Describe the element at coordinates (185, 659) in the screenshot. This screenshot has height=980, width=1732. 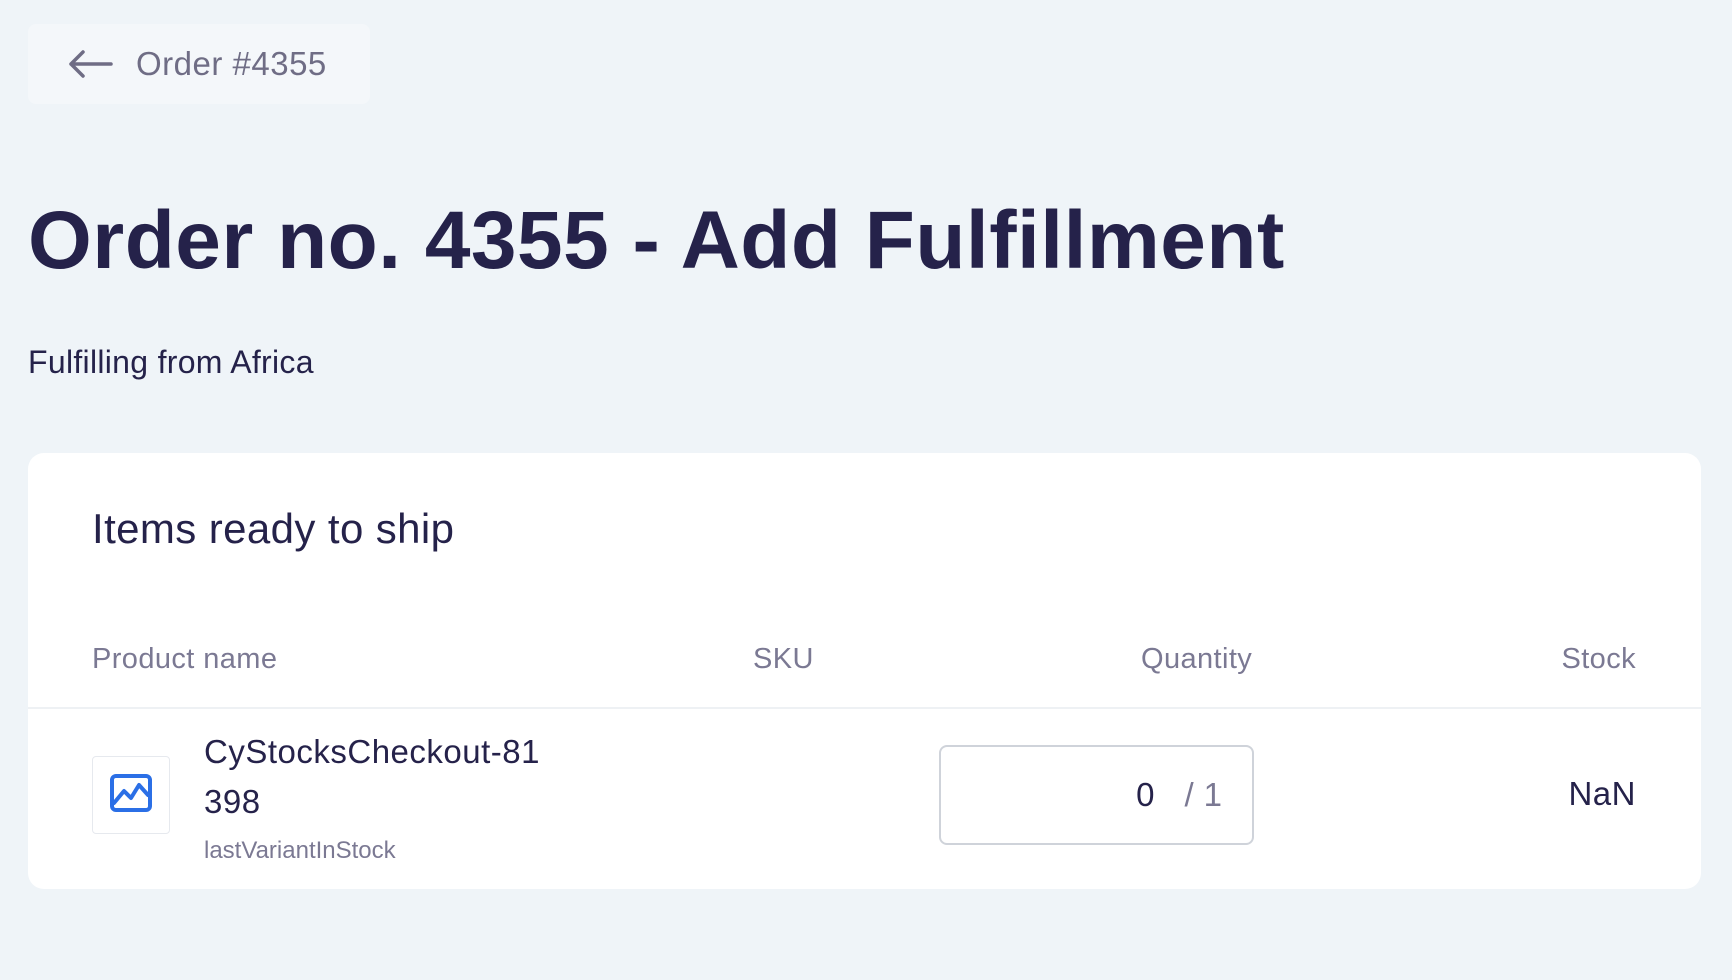
I see `column-header-product-name: Product name` at that location.